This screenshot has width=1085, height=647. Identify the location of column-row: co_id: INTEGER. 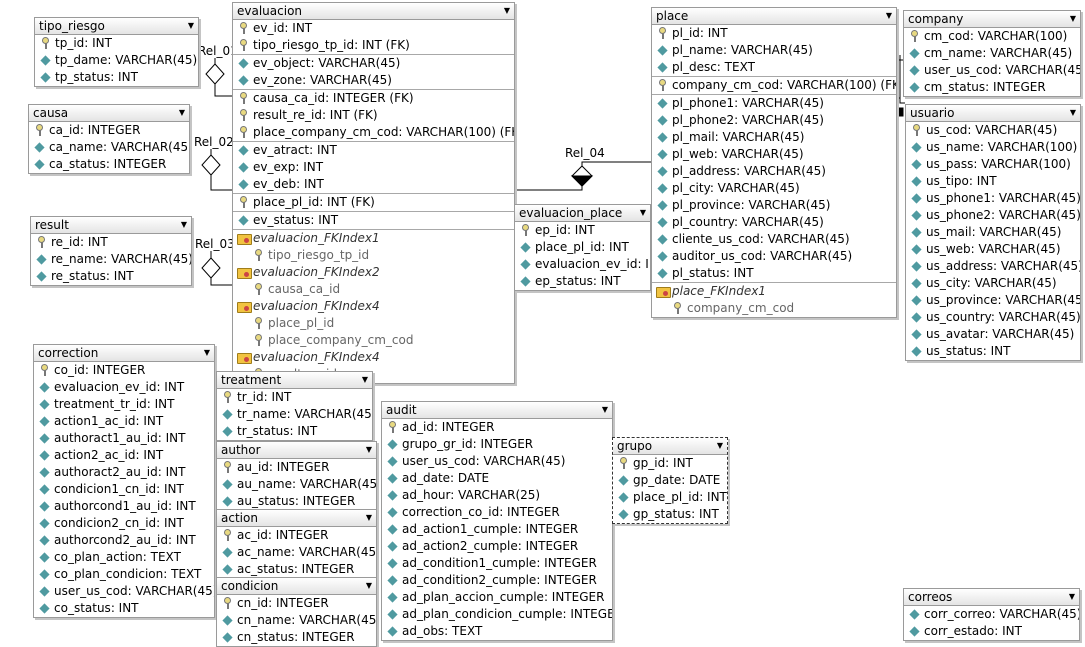
(124, 370).